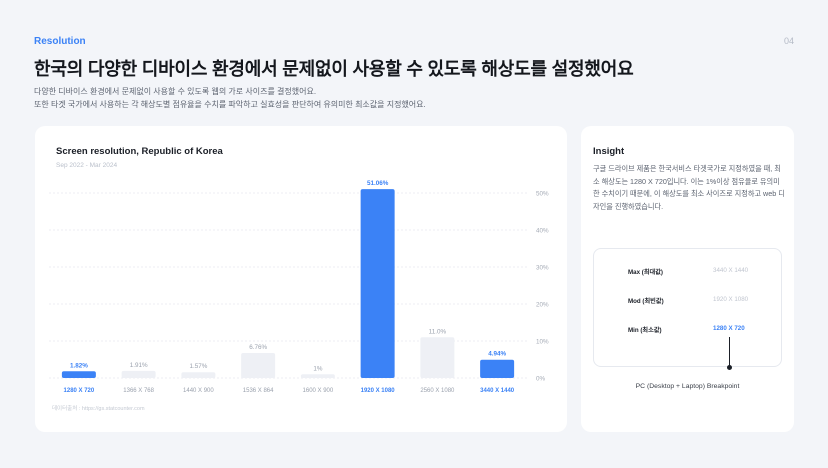 Image resolution: width=828 pixels, height=468 pixels. Describe the element at coordinates (318, 368) in the screenshot. I see `data-label: 1%` at that location.